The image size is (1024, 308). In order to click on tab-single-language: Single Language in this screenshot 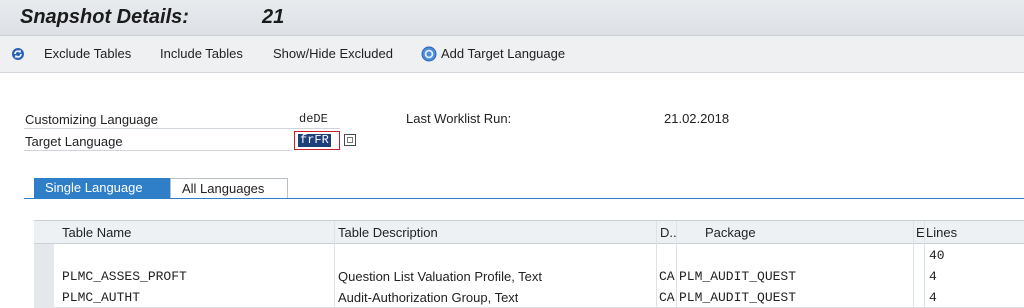, I will do `click(102, 188)`.